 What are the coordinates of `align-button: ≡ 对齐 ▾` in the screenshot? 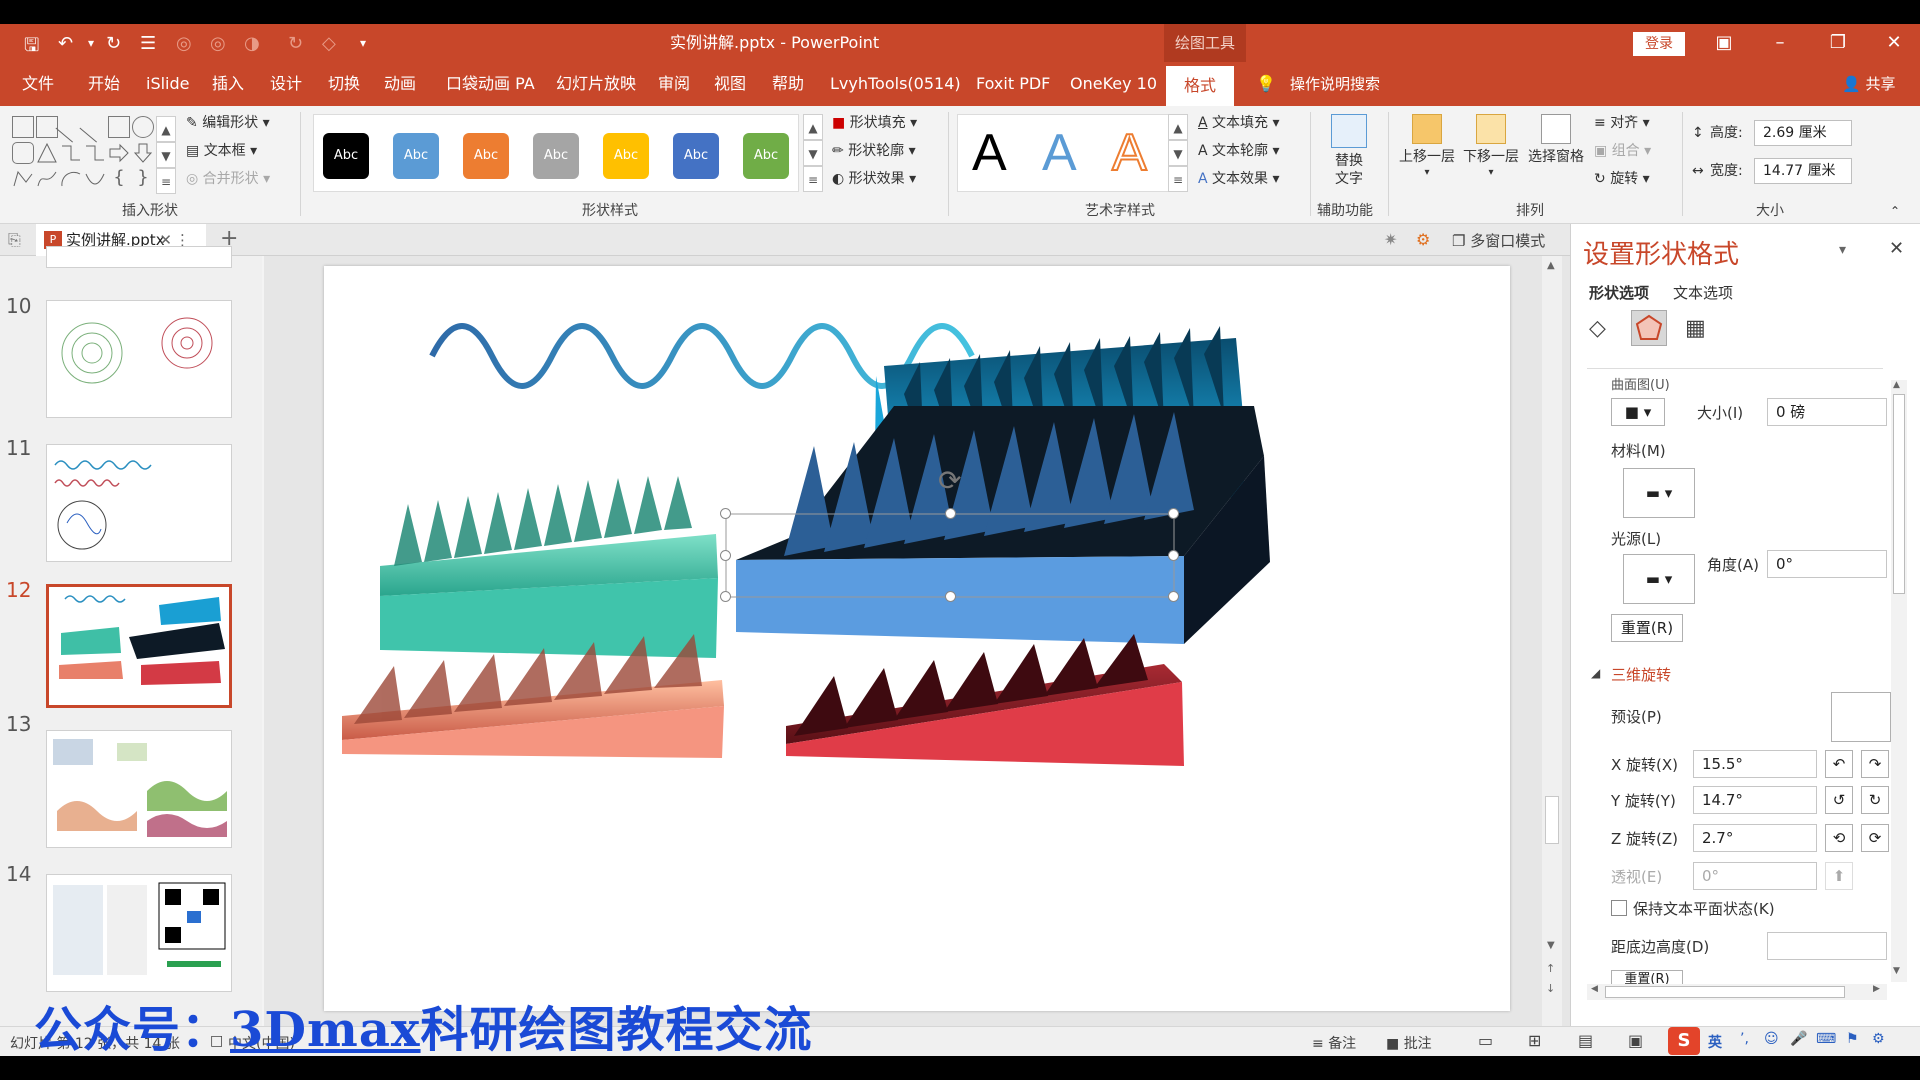 It's located at (1622, 123).